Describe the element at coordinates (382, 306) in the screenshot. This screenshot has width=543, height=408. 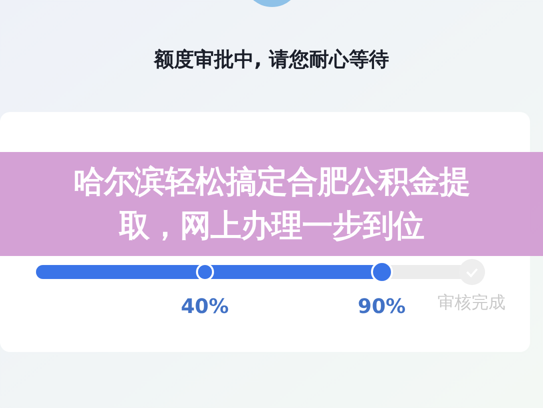
I see `step-label: 90%` at that location.